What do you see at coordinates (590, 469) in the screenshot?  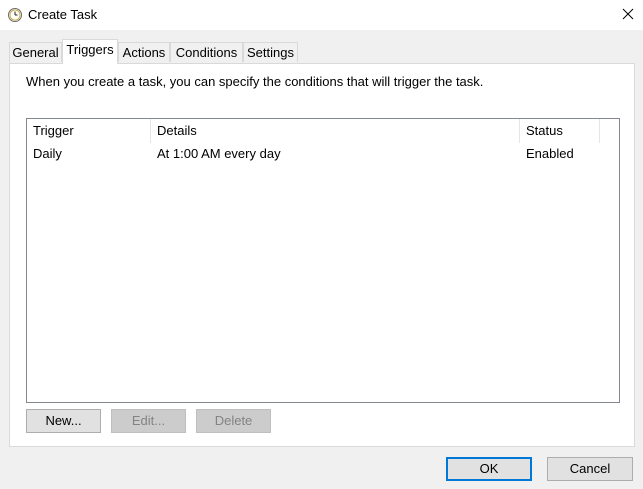 I see `cancel-button: Cancel` at bounding box center [590, 469].